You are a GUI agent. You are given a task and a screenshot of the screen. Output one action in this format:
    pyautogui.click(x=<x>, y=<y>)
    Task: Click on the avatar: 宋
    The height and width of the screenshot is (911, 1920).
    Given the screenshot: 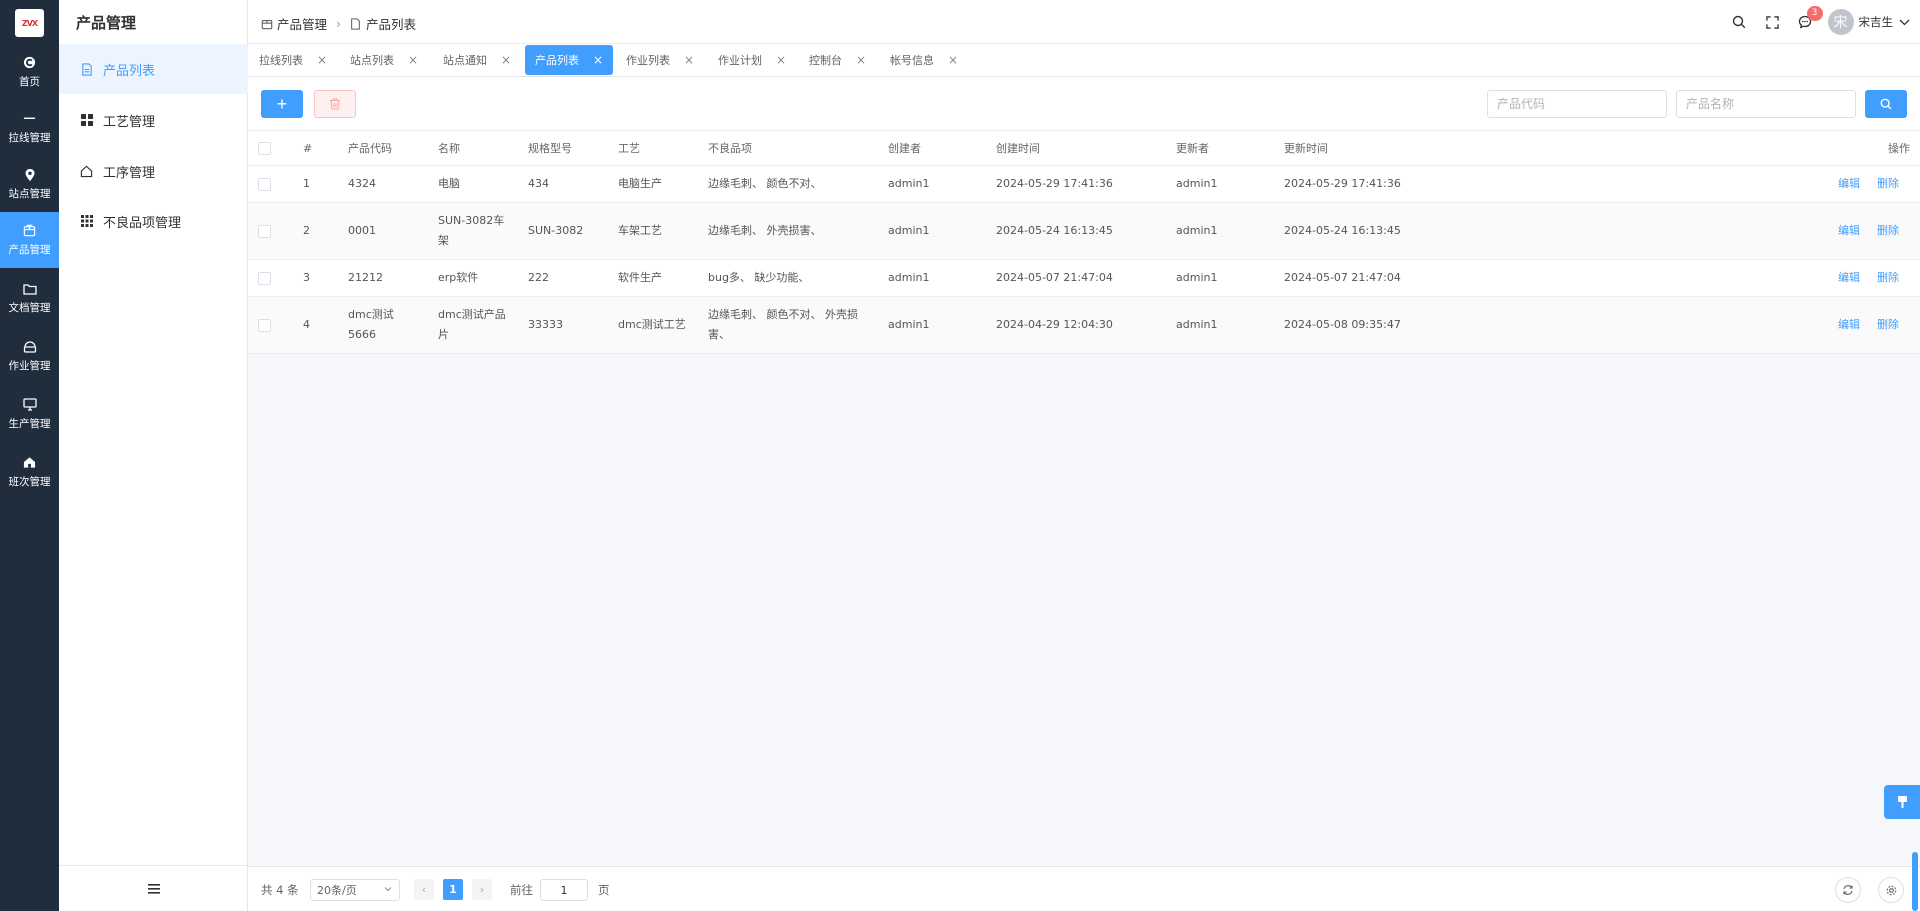 What is the action you would take?
    pyautogui.click(x=1840, y=22)
    